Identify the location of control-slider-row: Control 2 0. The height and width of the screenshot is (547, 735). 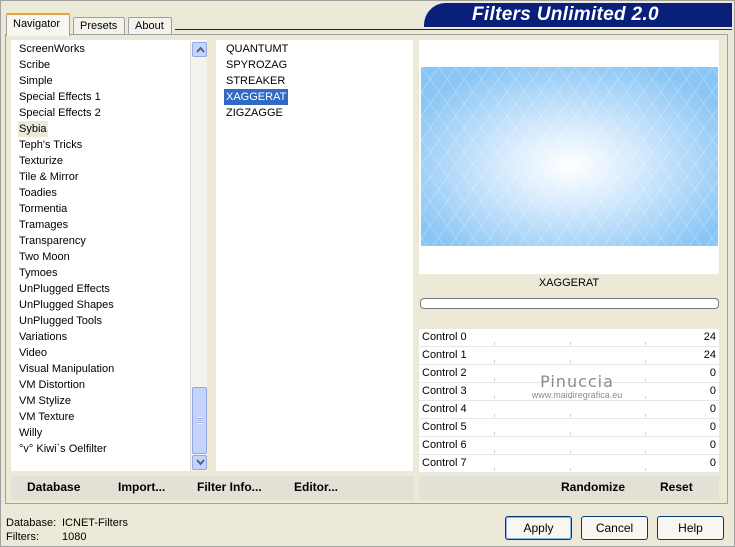
(569, 374).